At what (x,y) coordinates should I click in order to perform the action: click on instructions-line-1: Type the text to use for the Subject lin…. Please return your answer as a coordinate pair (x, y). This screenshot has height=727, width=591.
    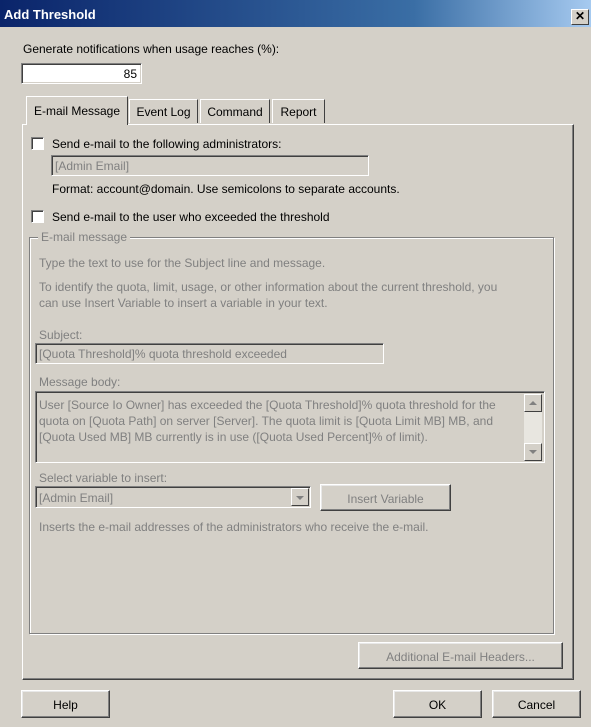
    Looking at the image, I should click on (182, 263).